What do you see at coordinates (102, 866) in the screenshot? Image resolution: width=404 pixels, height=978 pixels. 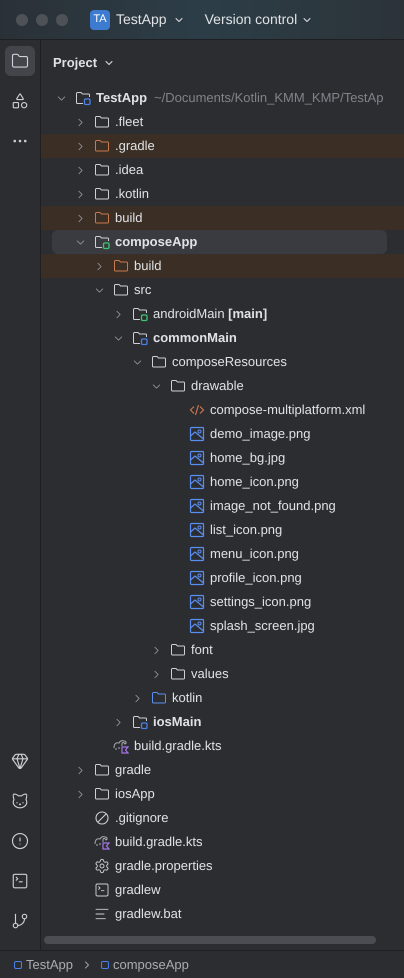 I see `settings-icon` at bounding box center [102, 866].